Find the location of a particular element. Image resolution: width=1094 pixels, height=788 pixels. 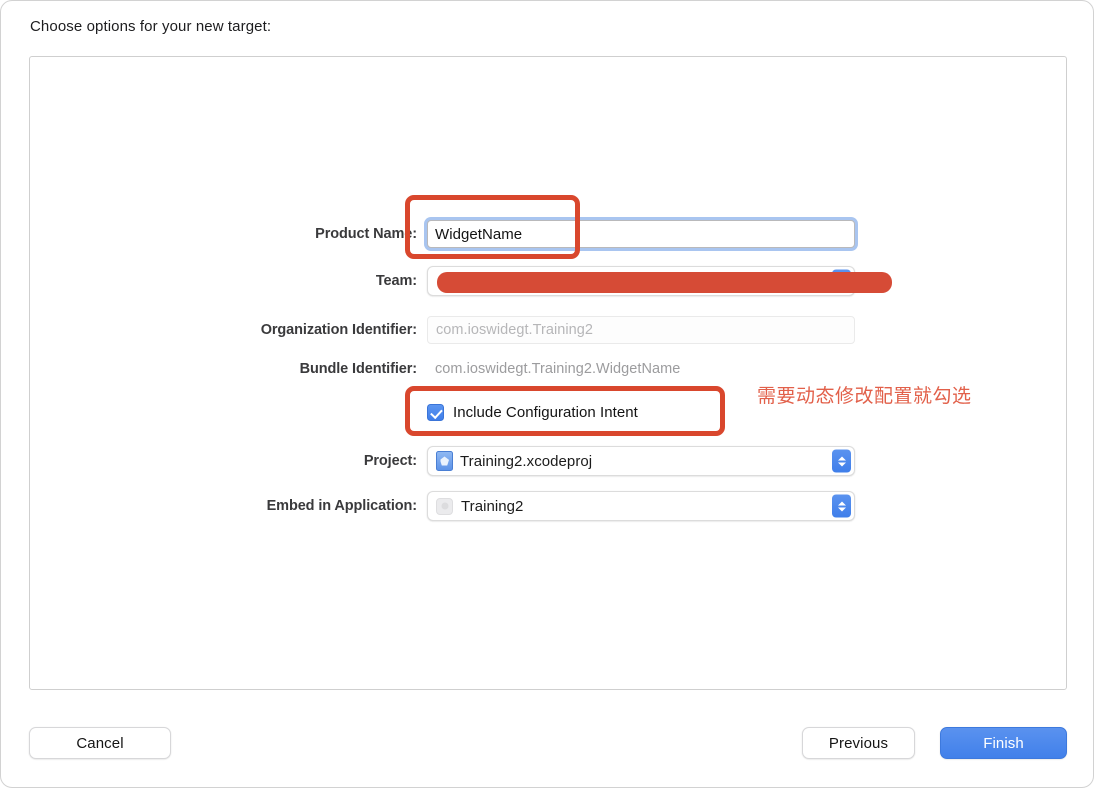

cancel-button: Cancel is located at coordinates (100, 743).